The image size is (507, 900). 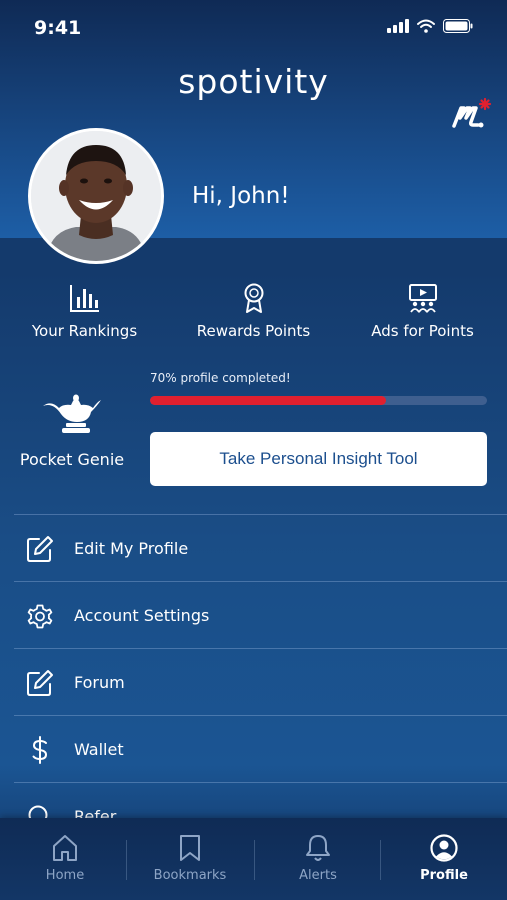 I want to click on user-photo, so click(x=96, y=196).